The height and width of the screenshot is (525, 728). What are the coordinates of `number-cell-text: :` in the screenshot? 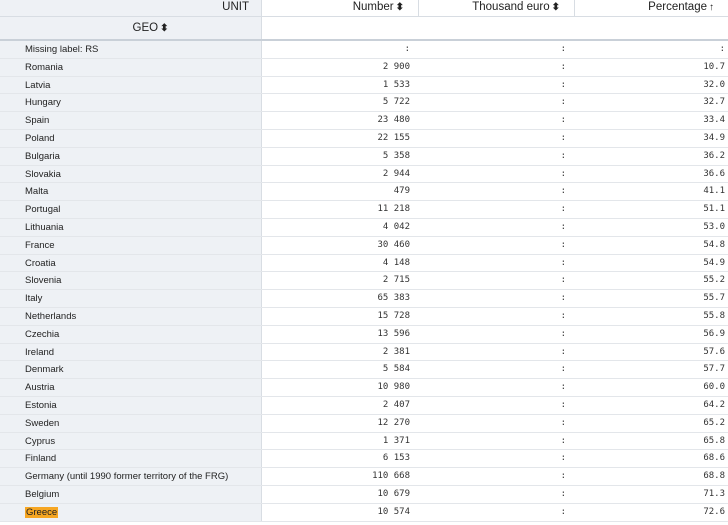 It's located at (407, 49).